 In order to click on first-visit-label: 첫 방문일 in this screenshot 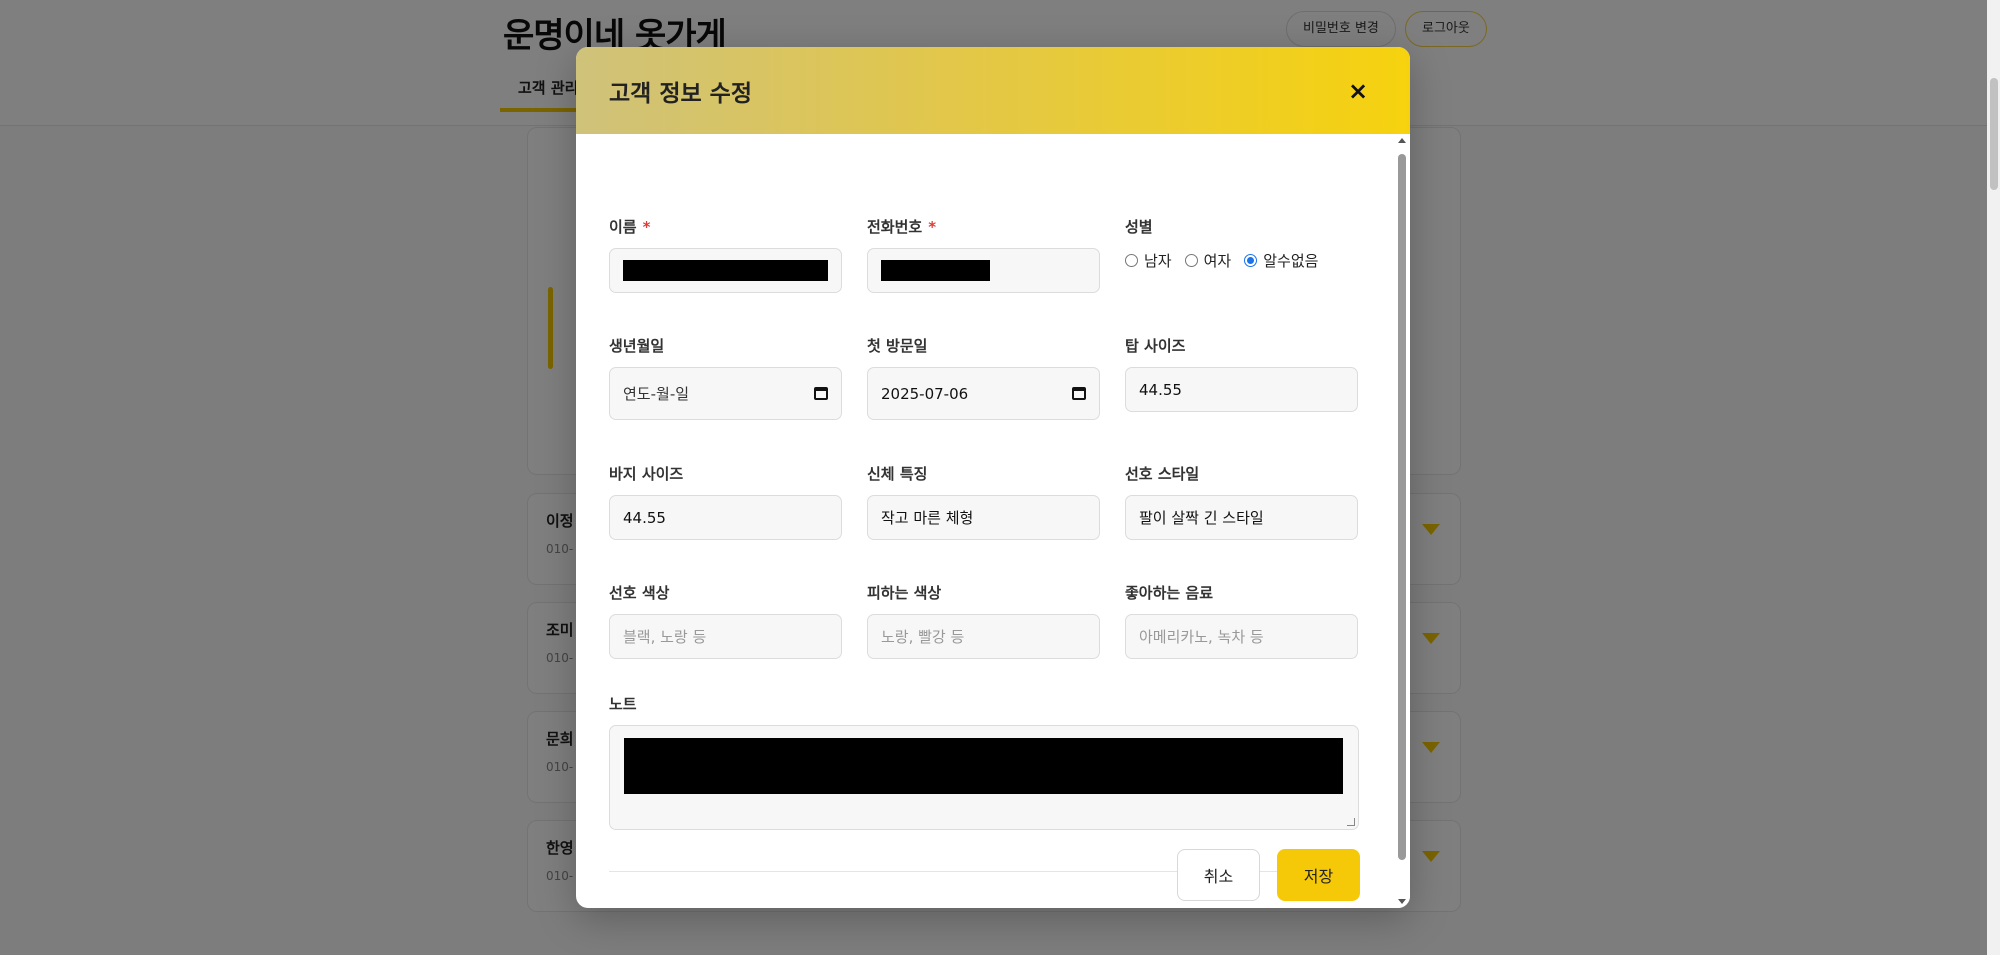, I will do `click(897, 346)`.